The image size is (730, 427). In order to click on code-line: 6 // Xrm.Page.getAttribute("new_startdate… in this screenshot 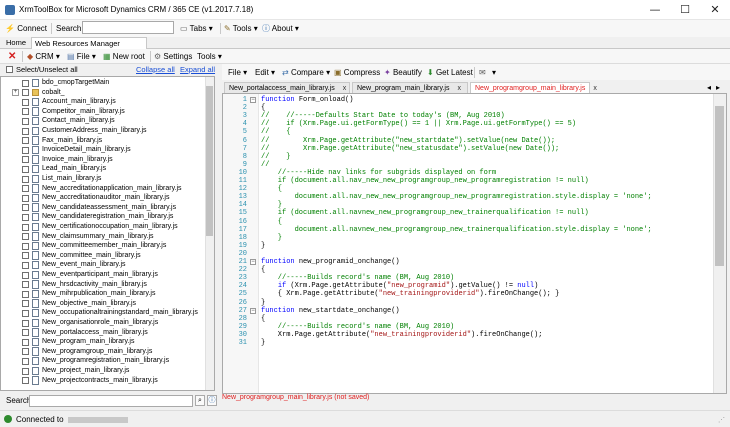, I will do `click(458, 141)`.